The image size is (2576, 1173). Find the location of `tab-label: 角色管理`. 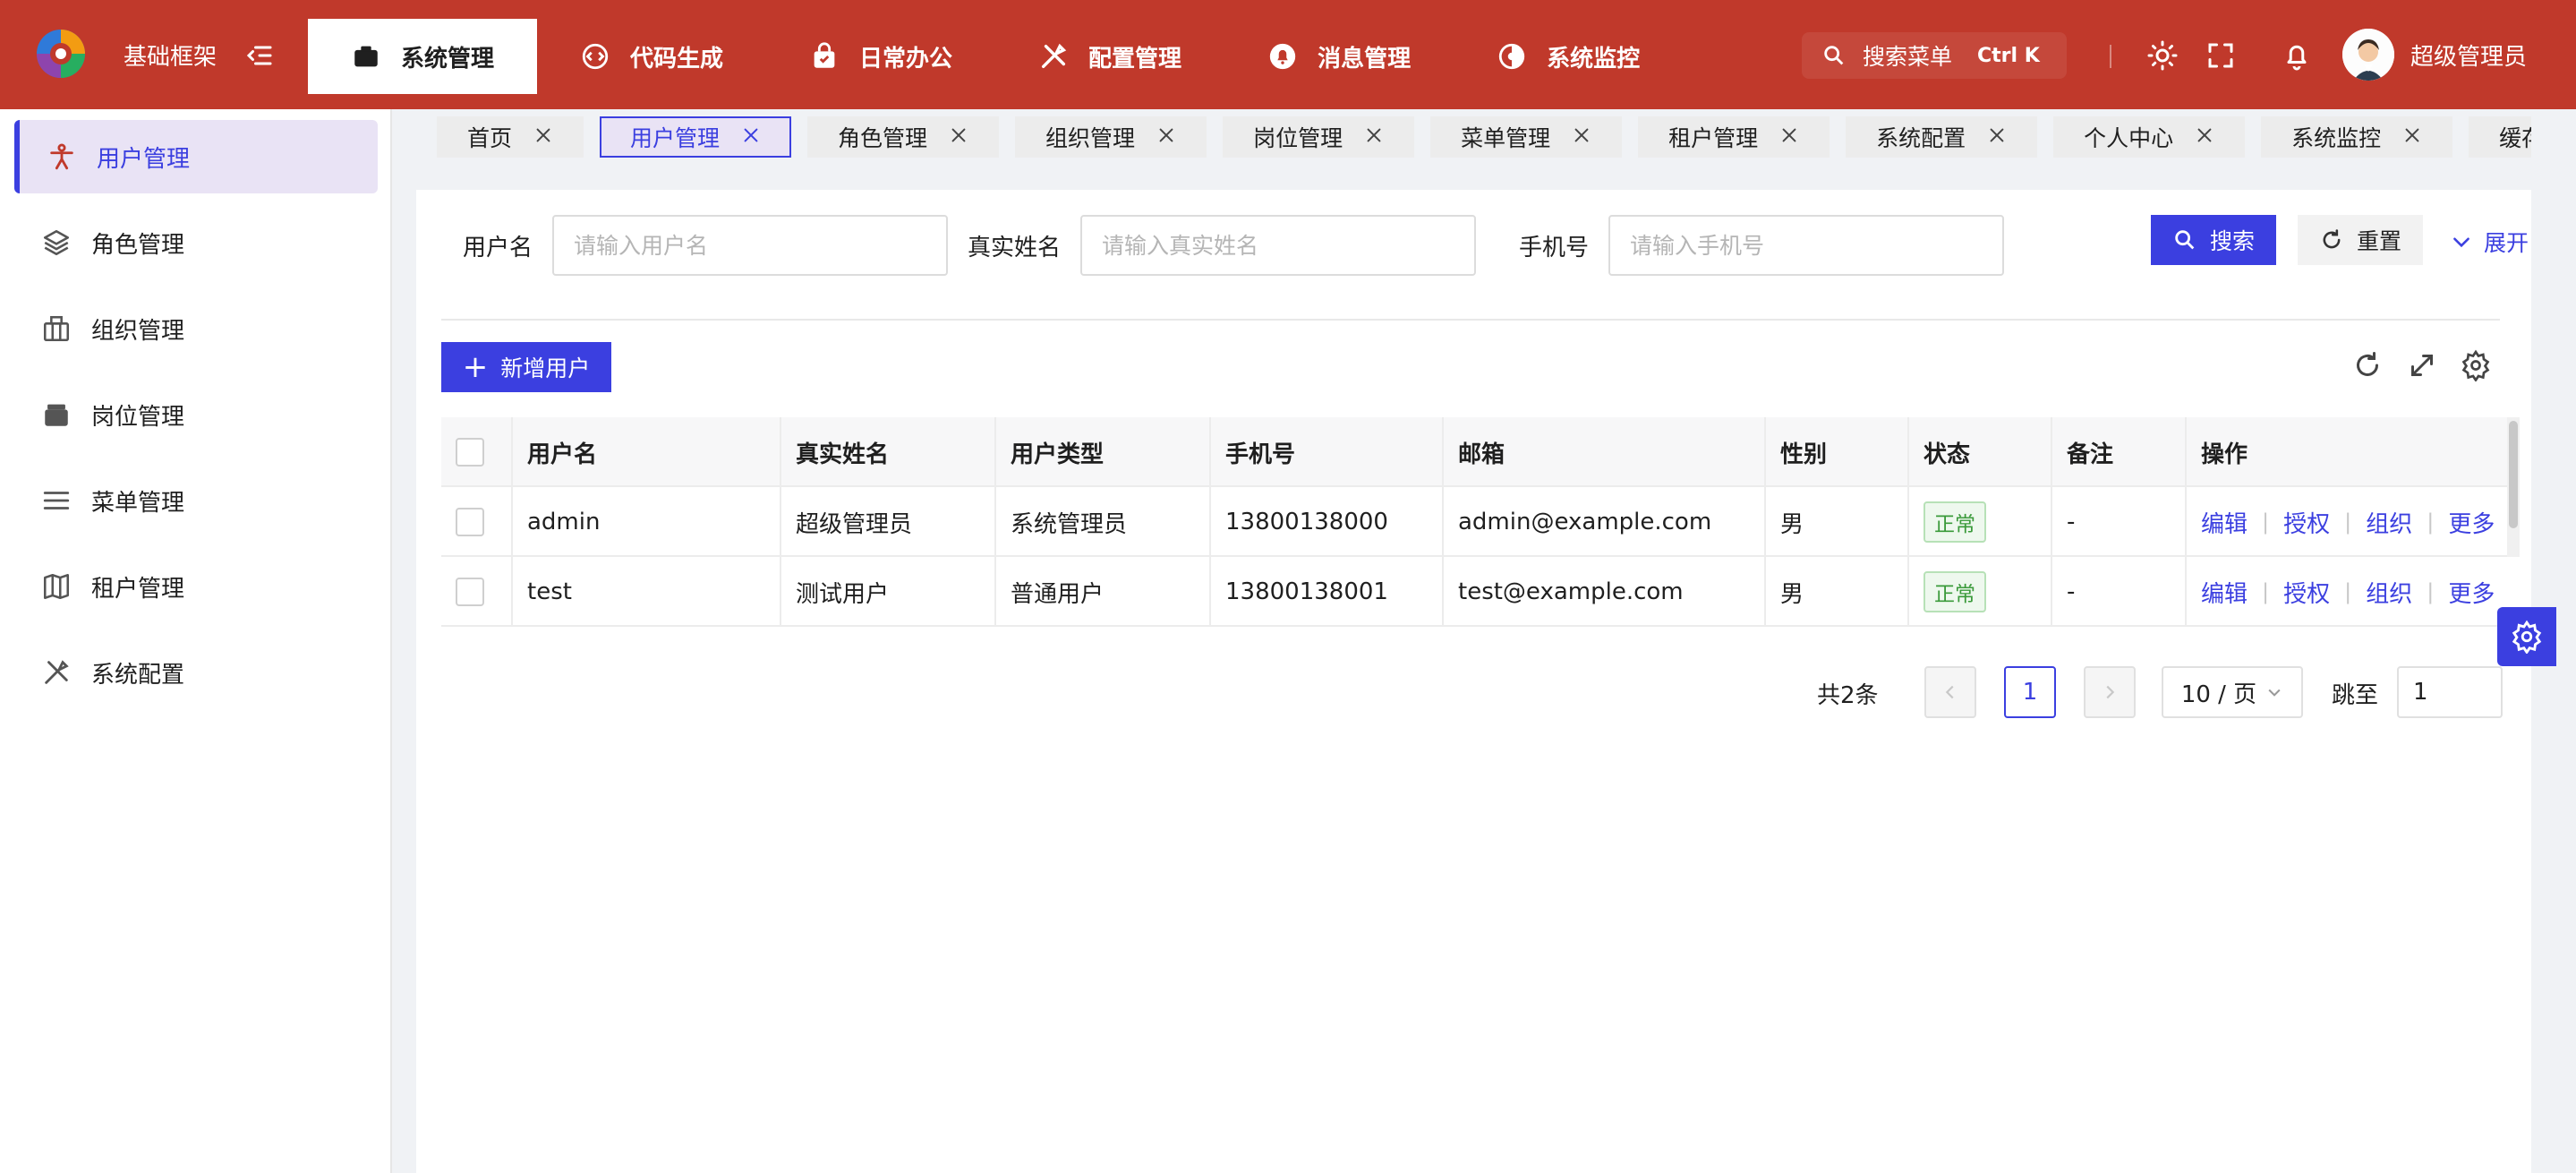

tab-label: 角色管理 is located at coordinates (883, 138).